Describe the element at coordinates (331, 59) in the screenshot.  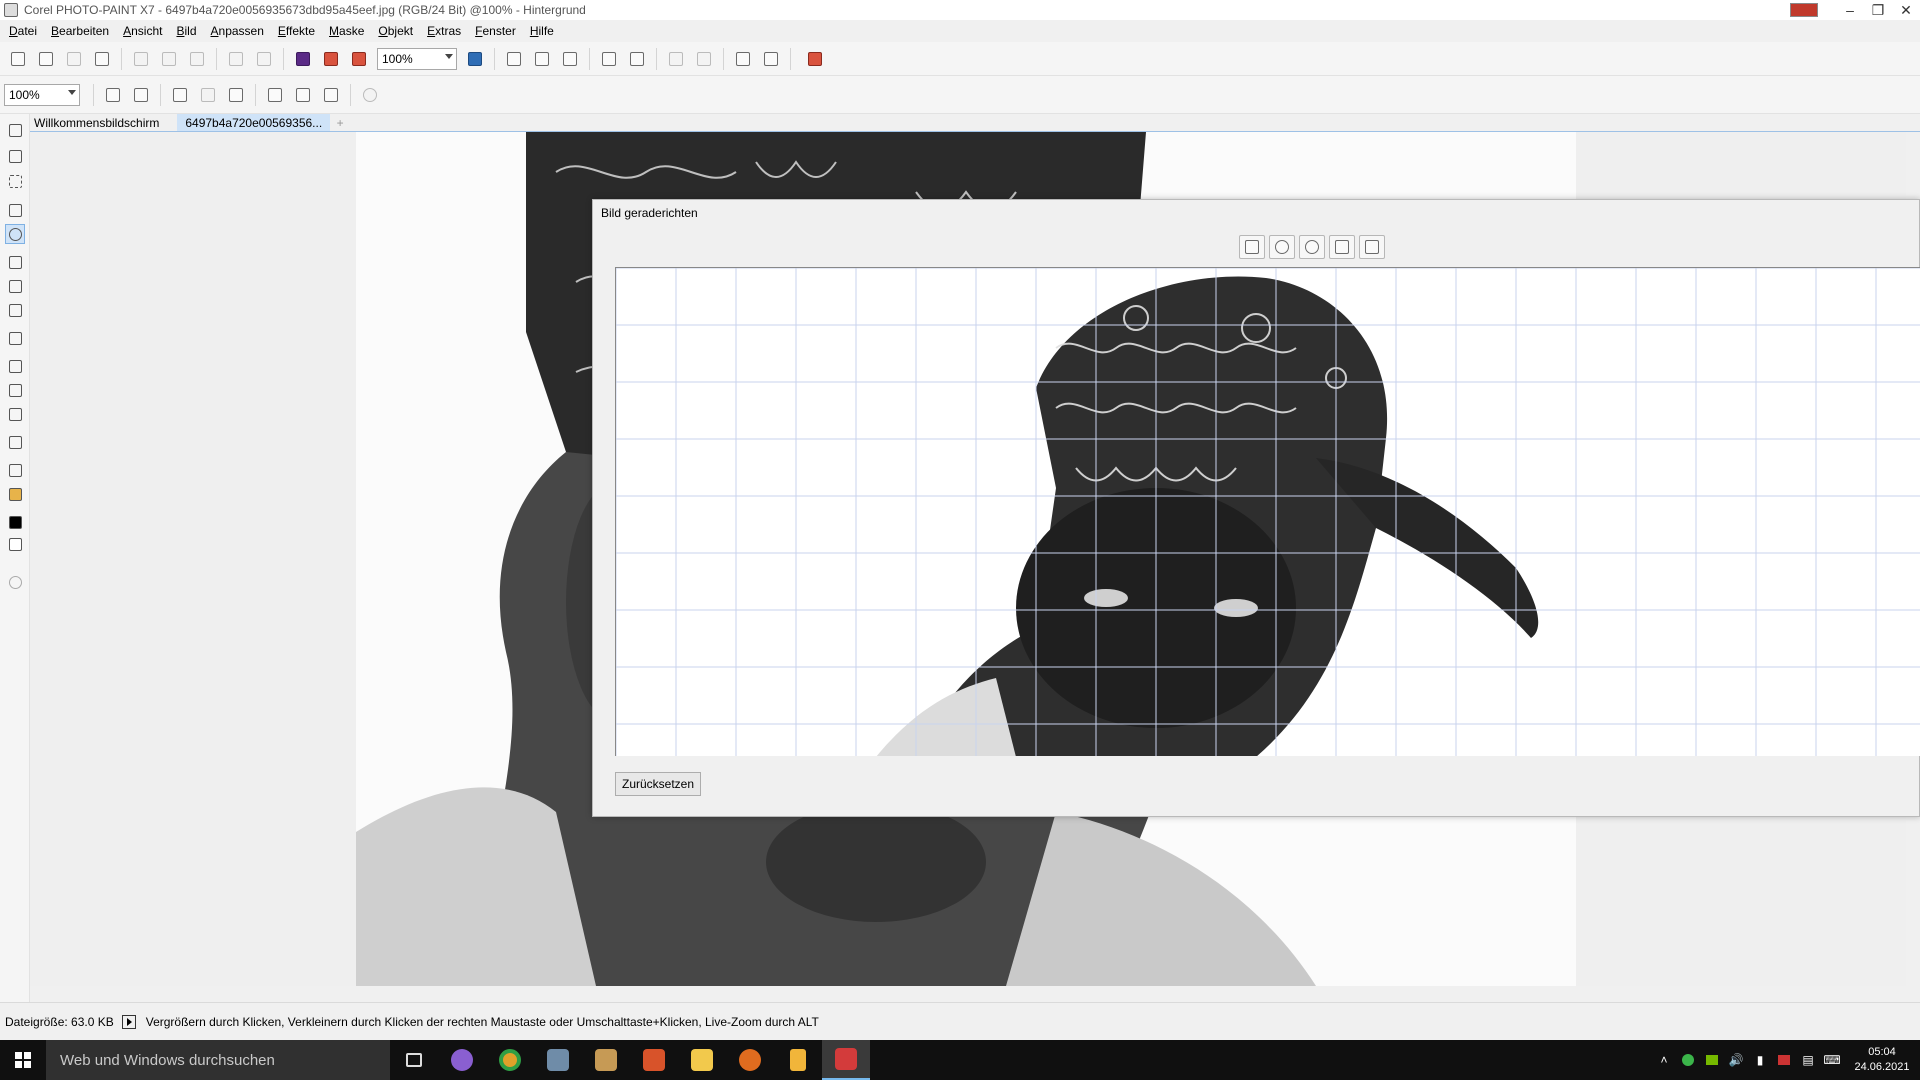
I see `import-button` at that location.